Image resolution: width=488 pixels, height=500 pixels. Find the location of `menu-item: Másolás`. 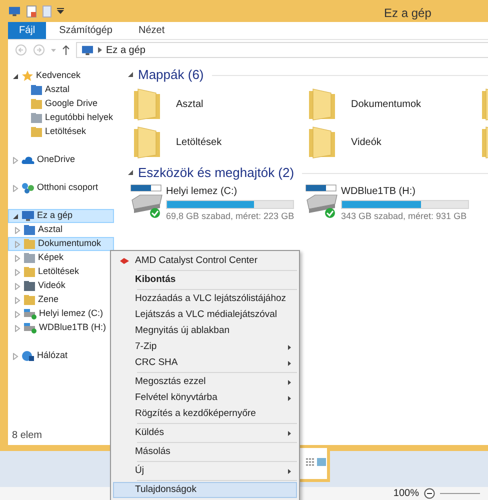

menu-item: Másolás is located at coordinates (205, 452).